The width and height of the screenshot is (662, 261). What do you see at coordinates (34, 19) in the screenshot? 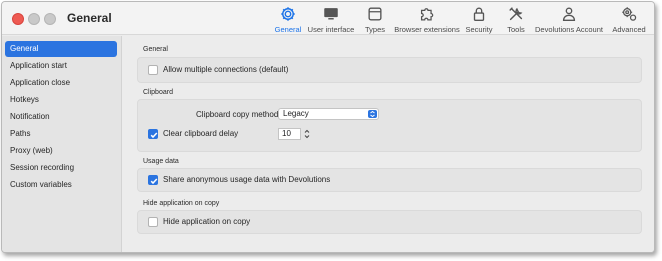
I see `minimize-window-button` at bounding box center [34, 19].